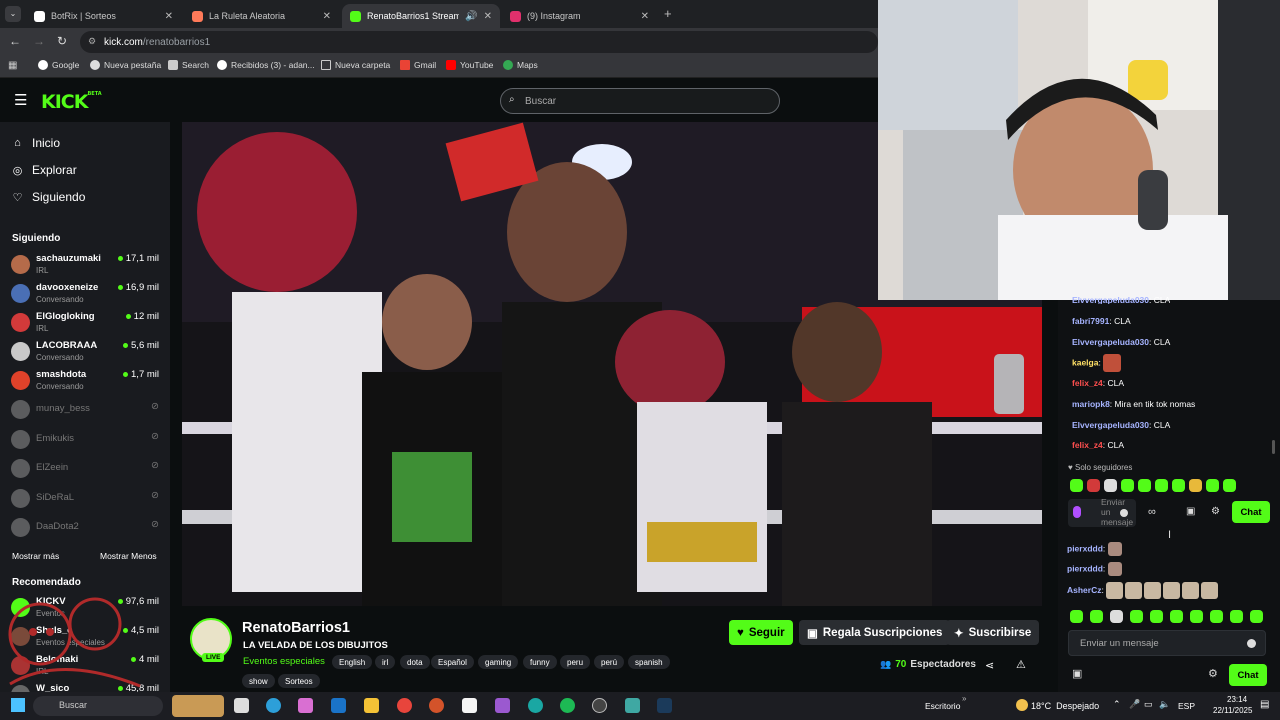 This screenshot has width=1280, height=720. Describe the element at coordinates (261, 16) in the screenshot. I see `browser-tab-ruleta: La Ruleta Aleatoria ✕` at that location.